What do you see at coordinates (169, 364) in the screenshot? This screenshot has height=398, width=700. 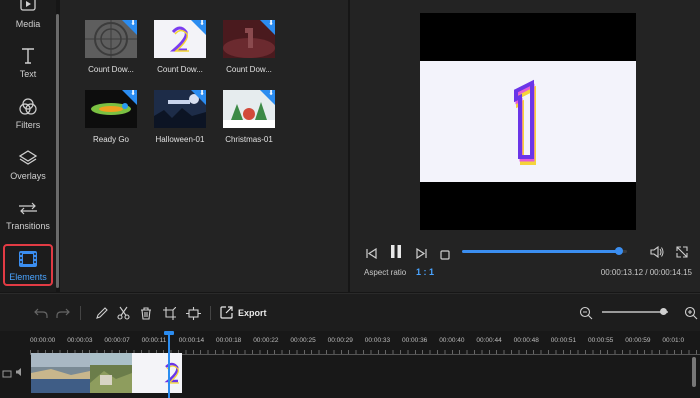 I see `playhead` at bounding box center [169, 364].